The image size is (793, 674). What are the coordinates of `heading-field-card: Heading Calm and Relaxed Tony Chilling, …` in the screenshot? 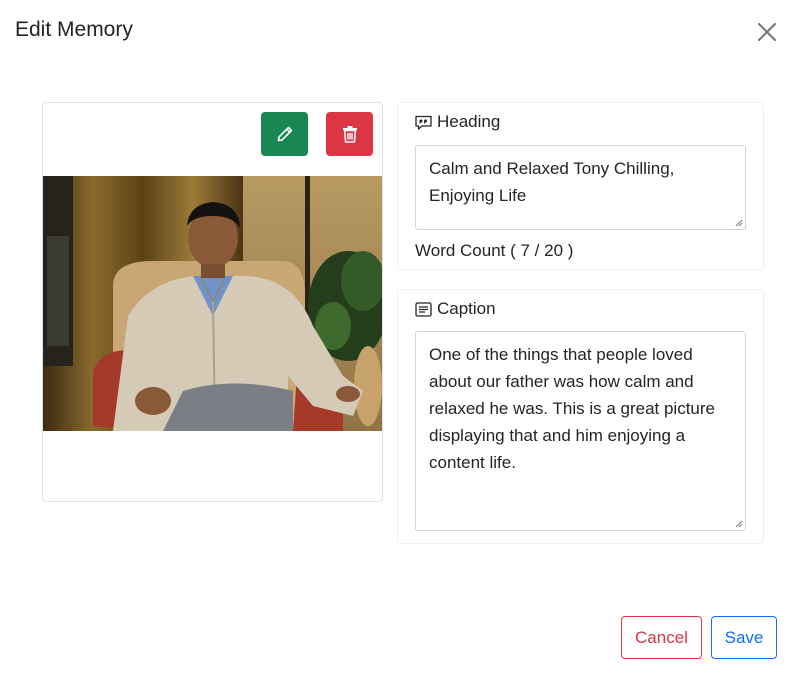 It's located at (580, 186).